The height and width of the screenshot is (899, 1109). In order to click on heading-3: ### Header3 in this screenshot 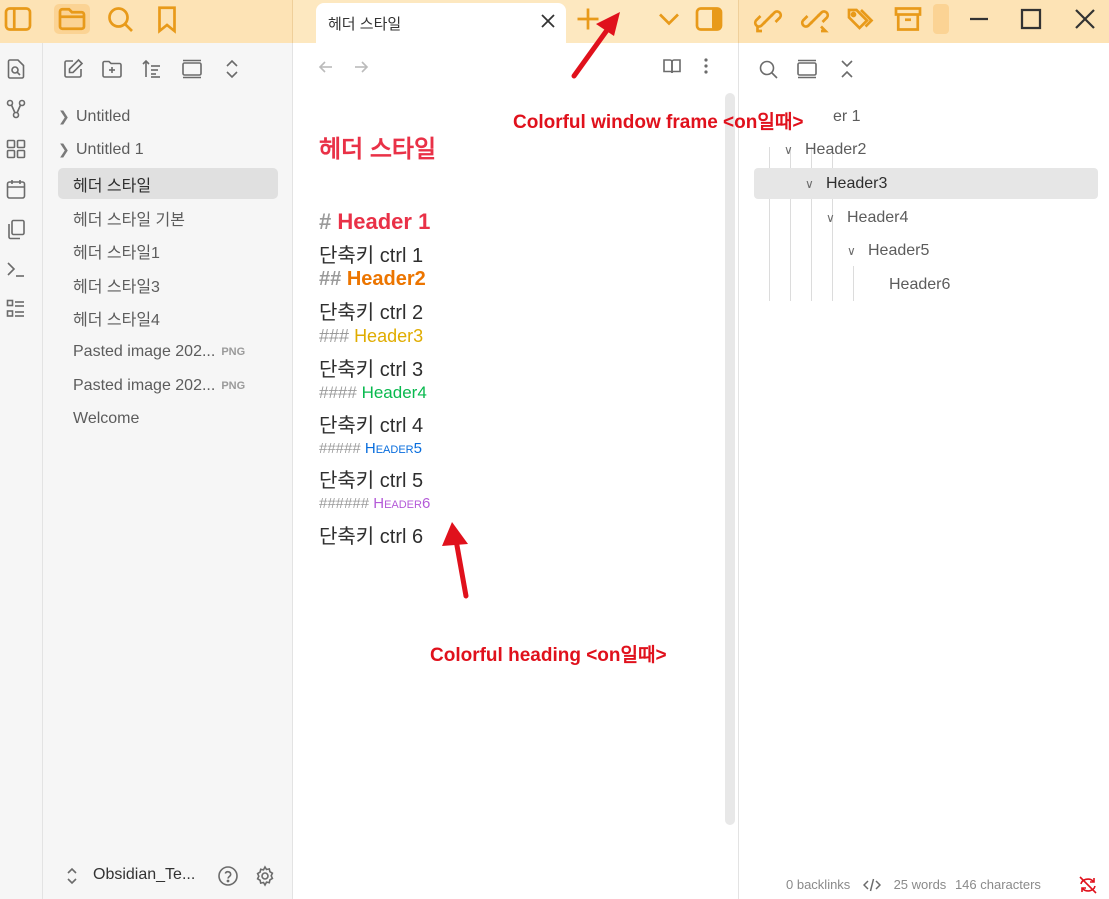, I will do `click(371, 336)`.